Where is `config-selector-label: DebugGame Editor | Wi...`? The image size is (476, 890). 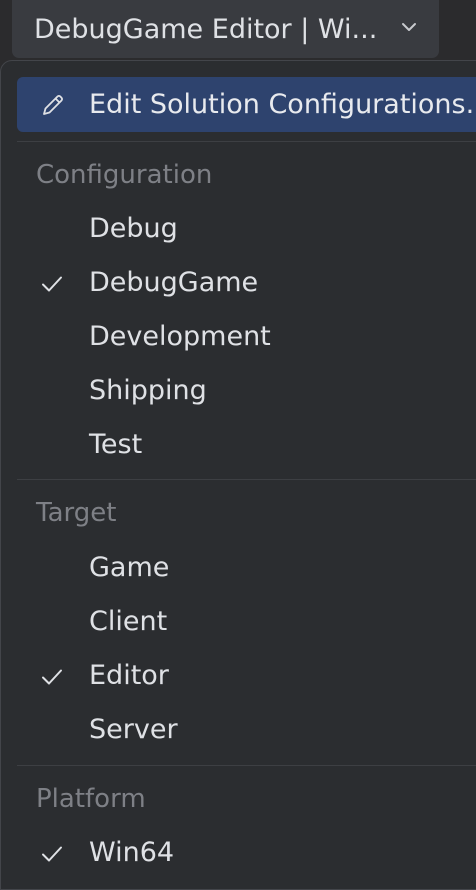
config-selector-label: DebugGame Editor | Wi... is located at coordinates (206, 29).